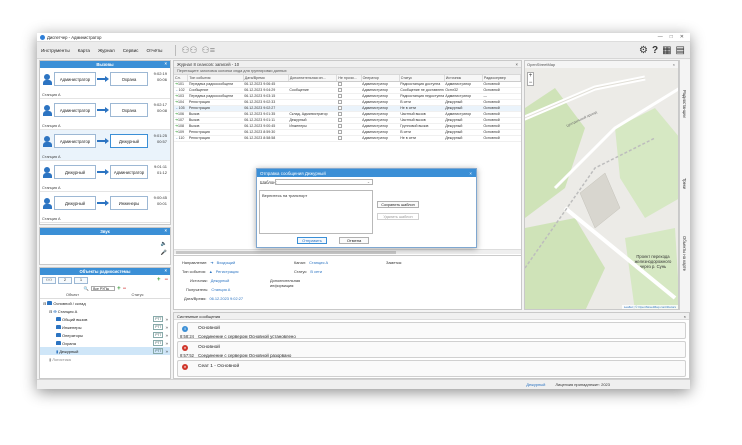 This screenshot has height=445, width=742. I want to click on send-button: Отправить, so click(312, 240).